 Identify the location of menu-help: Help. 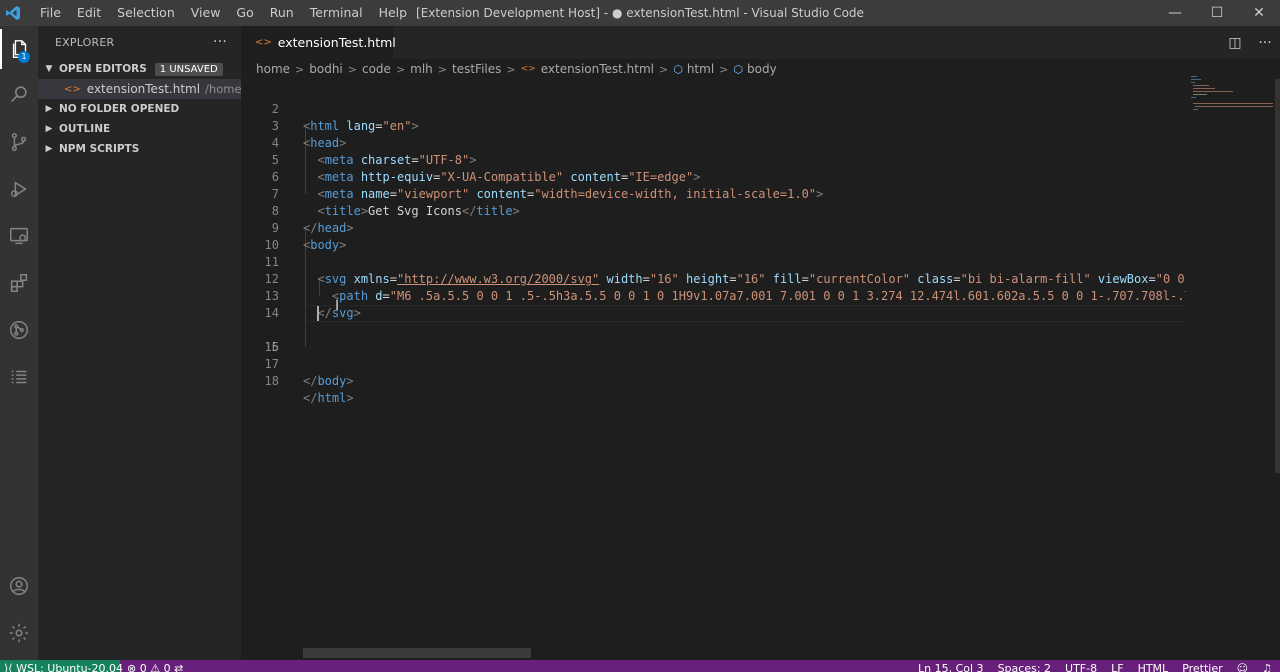
(393, 13).